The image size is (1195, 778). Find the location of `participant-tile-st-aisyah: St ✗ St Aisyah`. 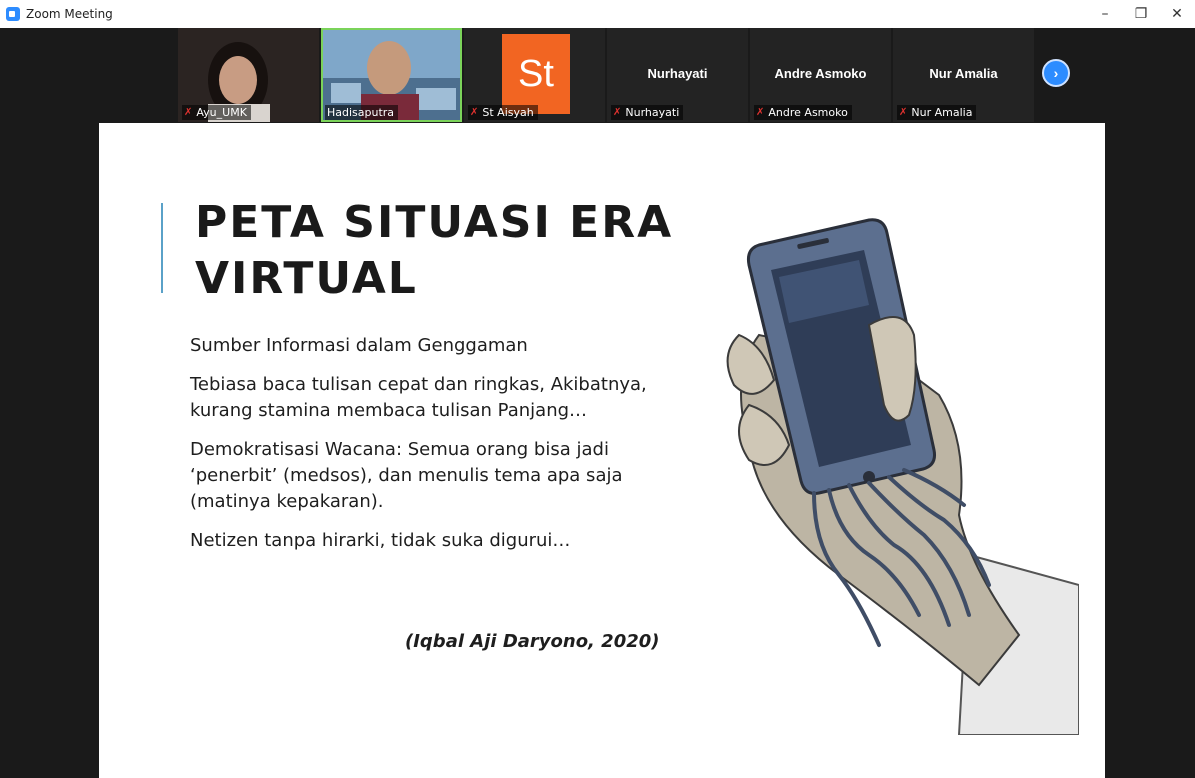

participant-tile-st-aisyah: St ✗ St Aisyah is located at coordinates (534, 75).